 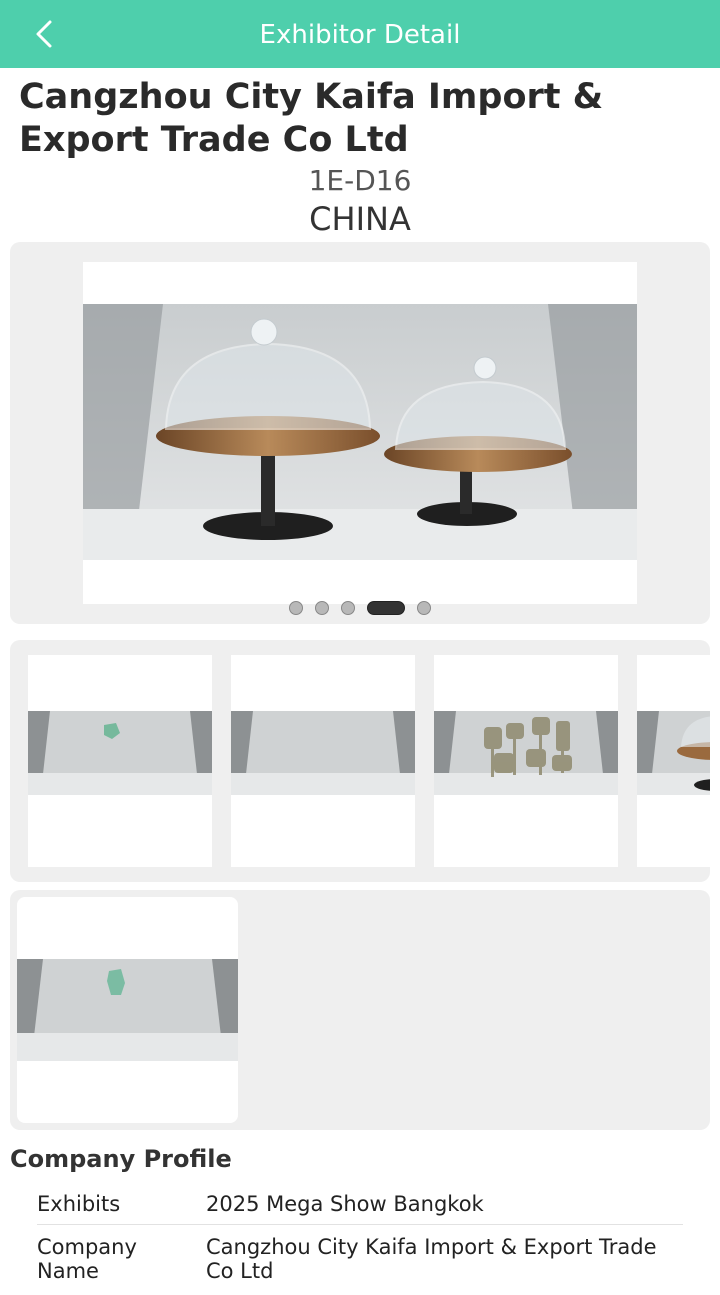 What do you see at coordinates (360, 180) in the screenshot?
I see `booth-number: 1E-D16` at bounding box center [360, 180].